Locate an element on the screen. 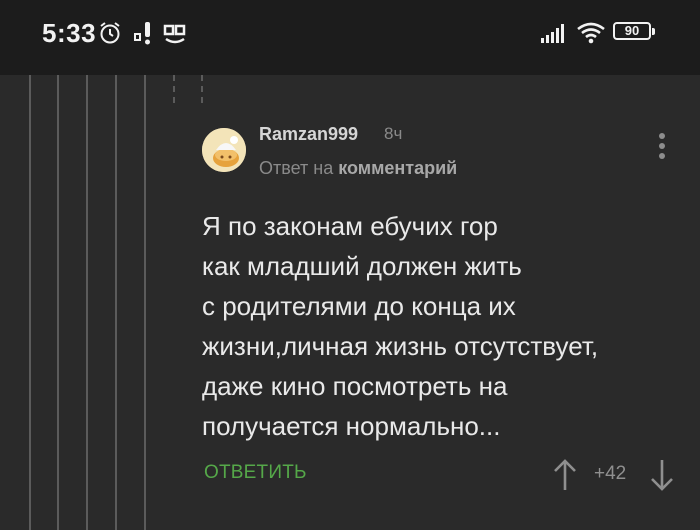  comment-time: 8ч is located at coordinates (393, 133).